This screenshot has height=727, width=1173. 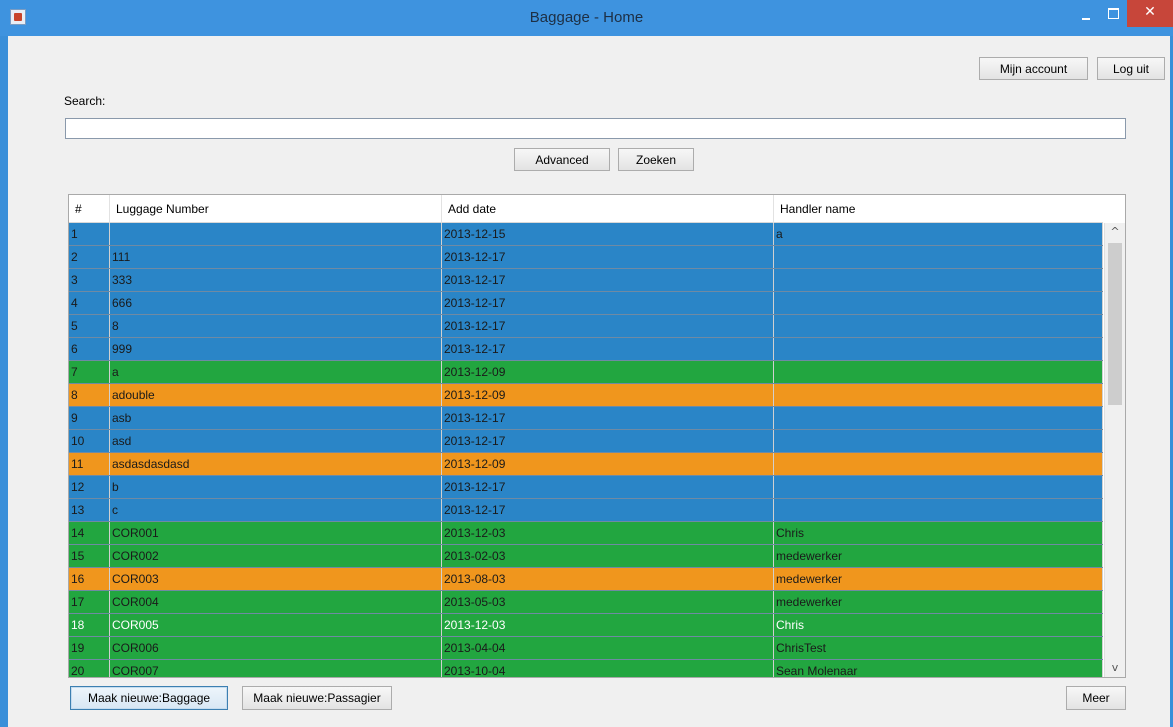 What do you see at coordinates (1033, 68) in the screenshot?
I see `my-account-button: Mijn account` at bounding box center [1033, 68].